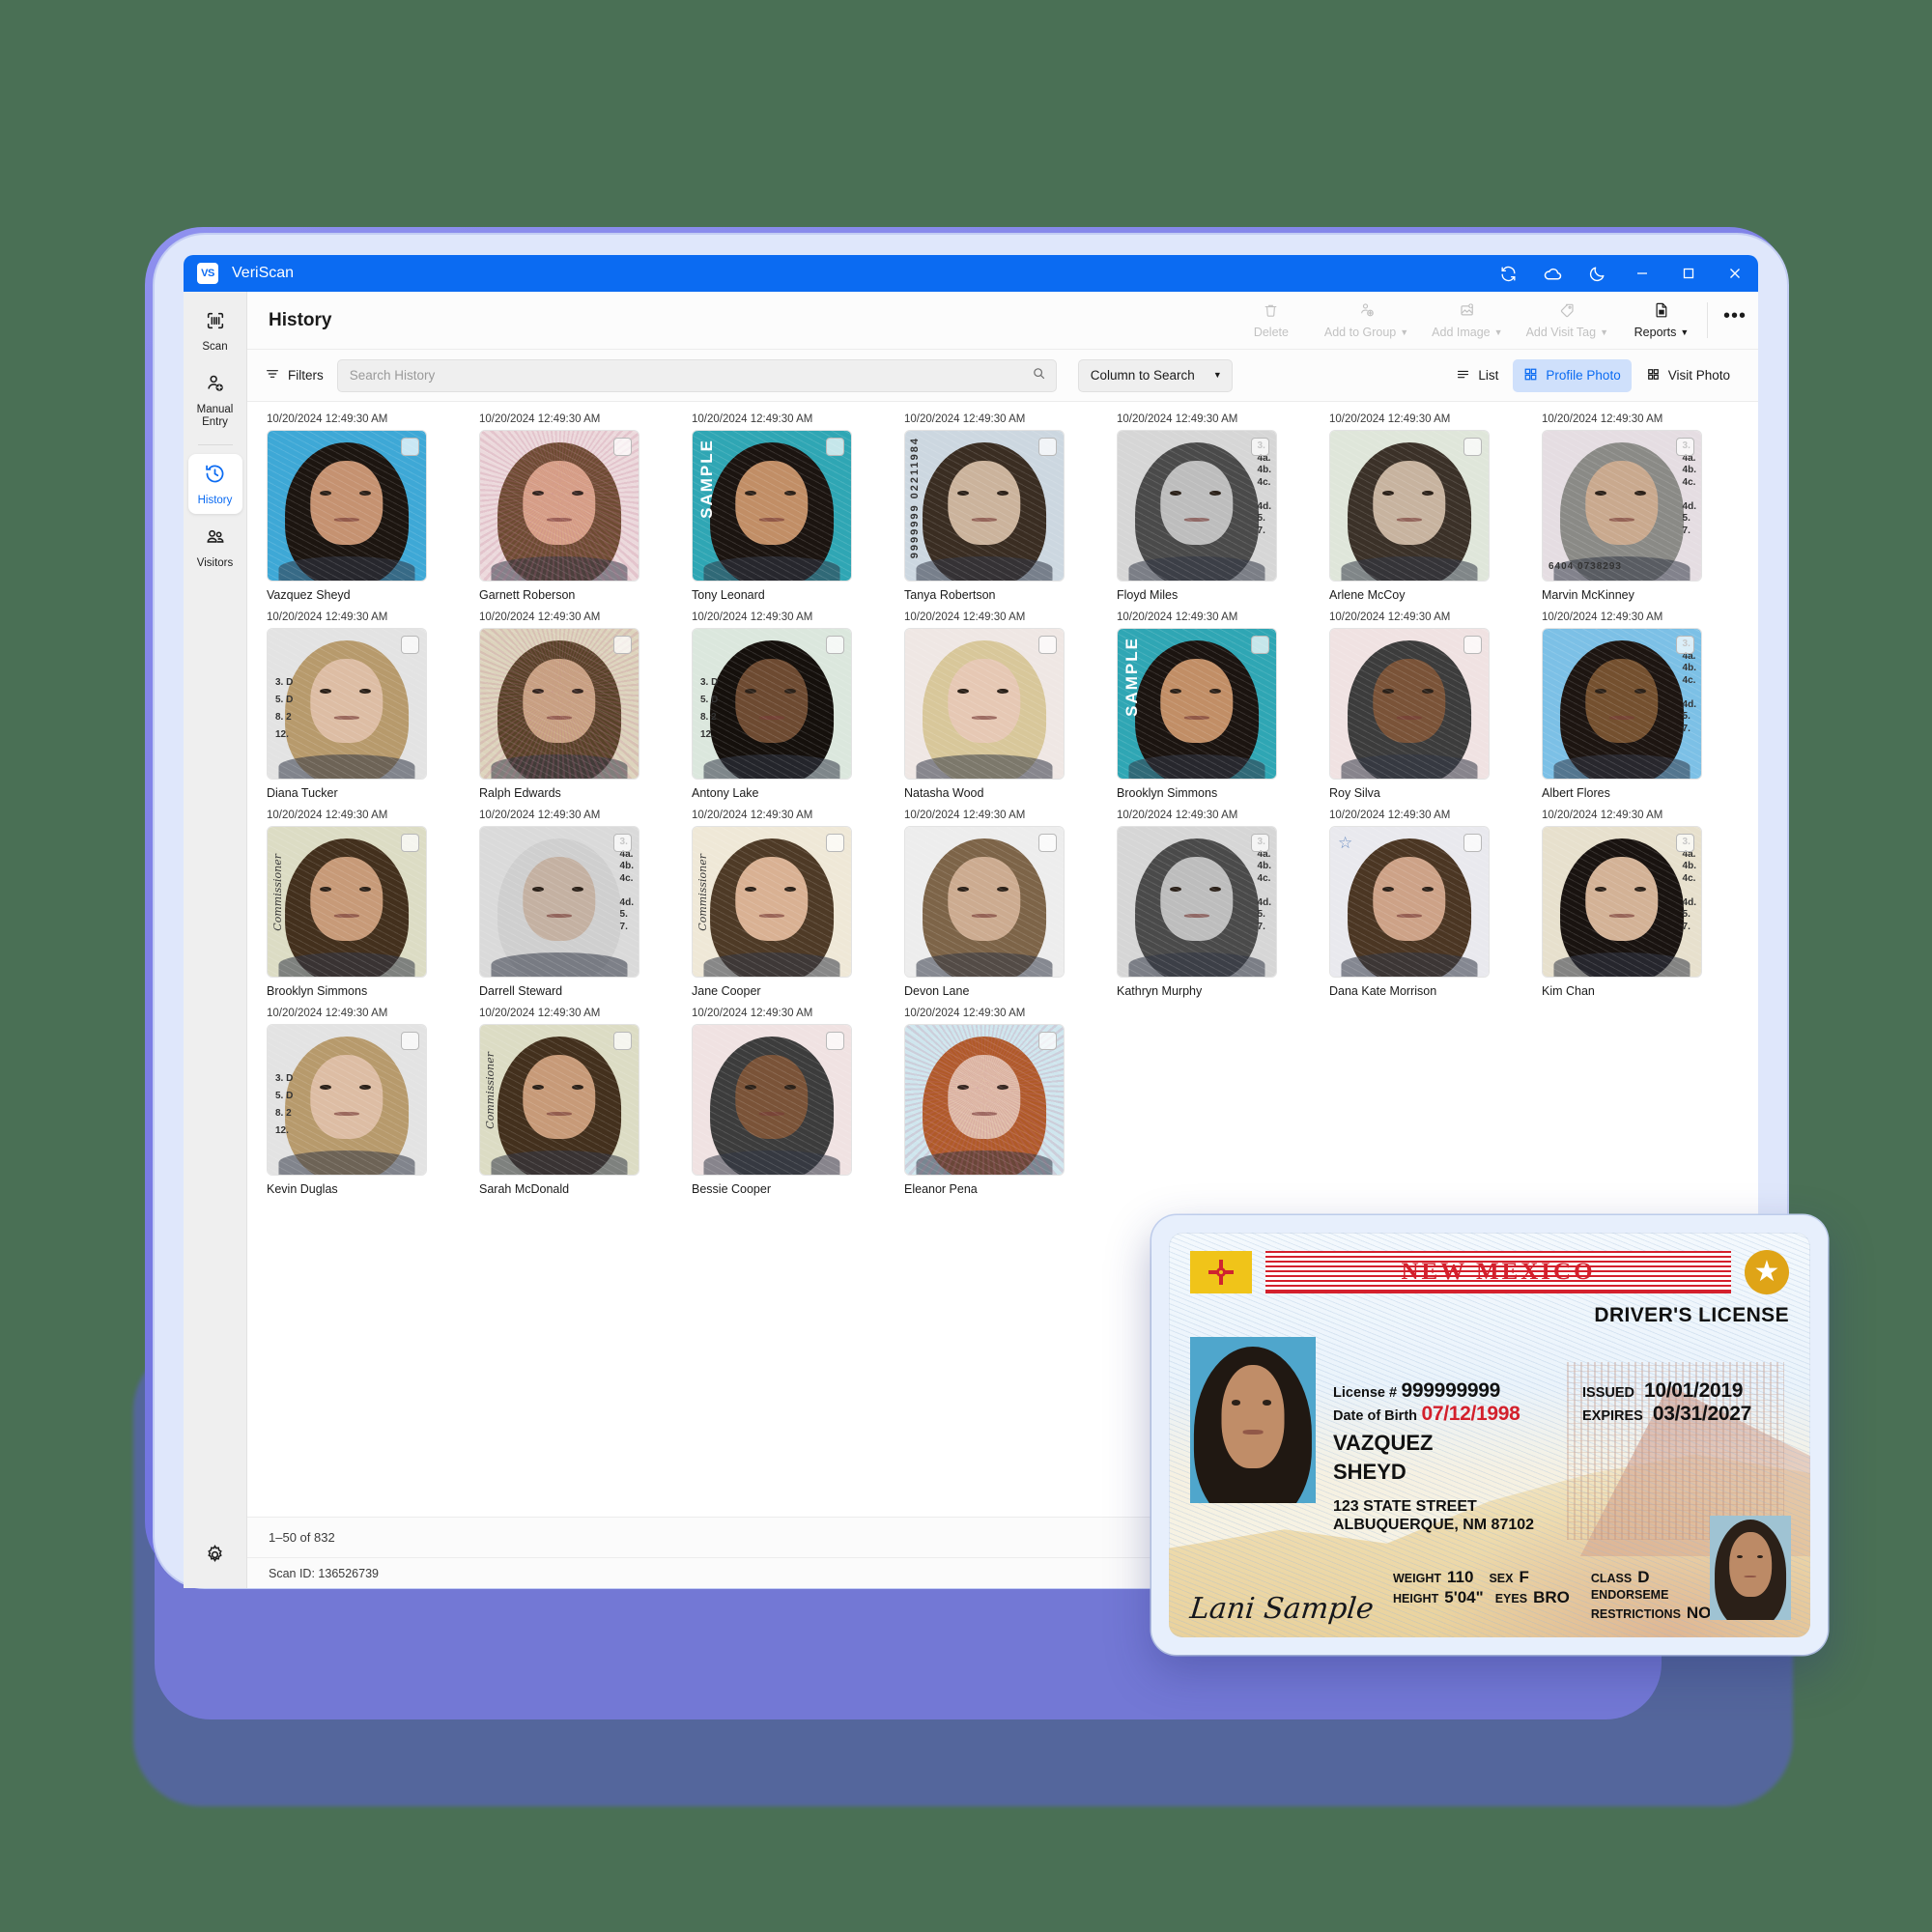 This screenshot has width=1932, height=1932. I want to click on history-card: 10/20/2024 12:49:30 AM Vazquez Sheyd, so click(365, 507).